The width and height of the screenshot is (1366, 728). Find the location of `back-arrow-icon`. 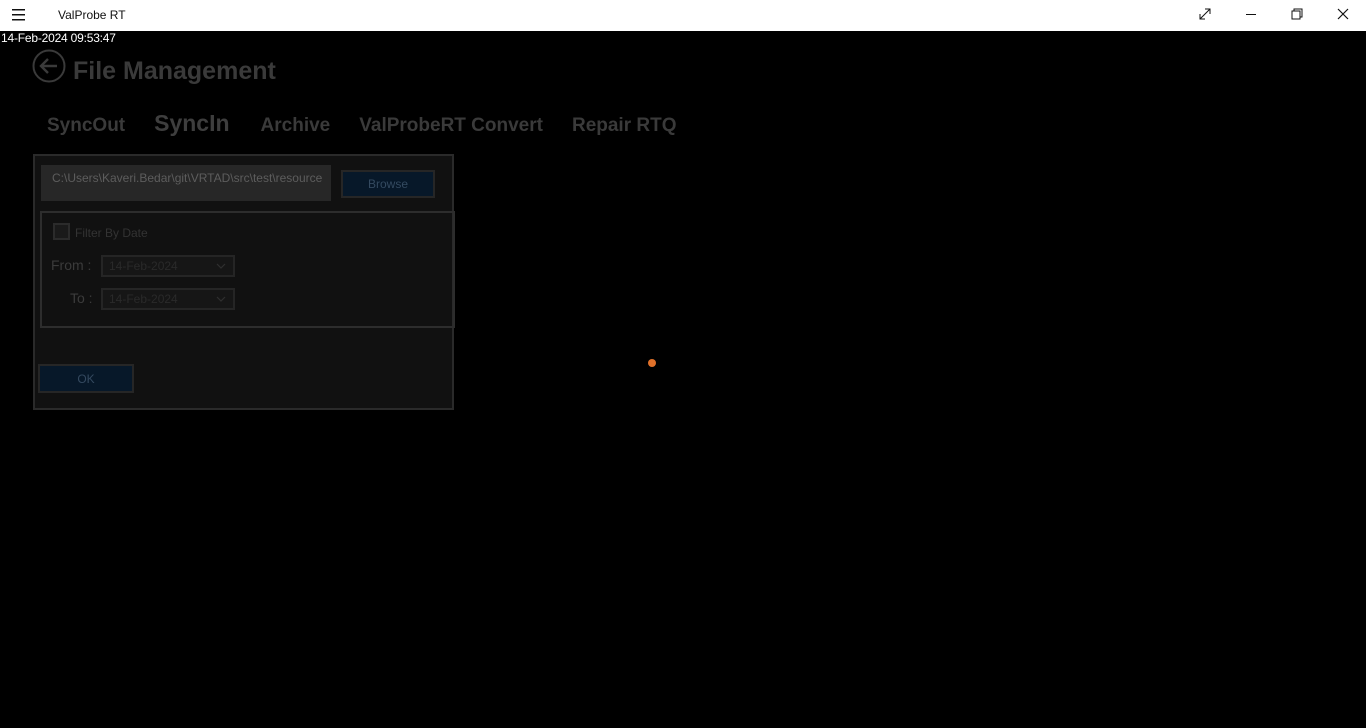

back-arrow-icon is located at coordinates (49, 68).